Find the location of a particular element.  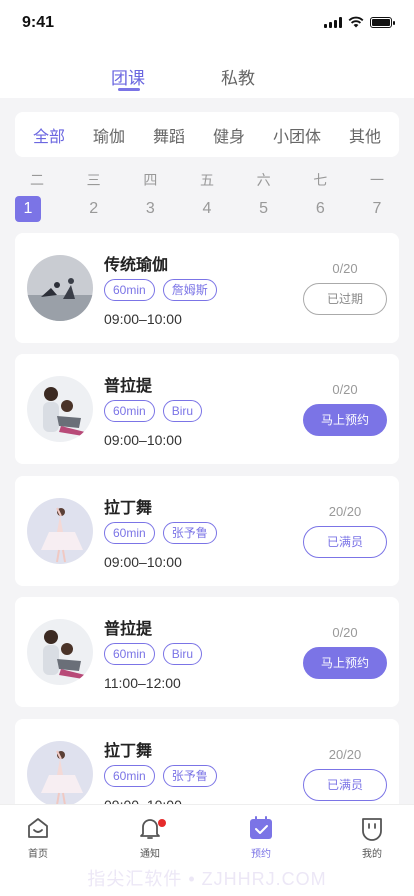

tab-profile: 我的 is located at coordinates (372, 837).